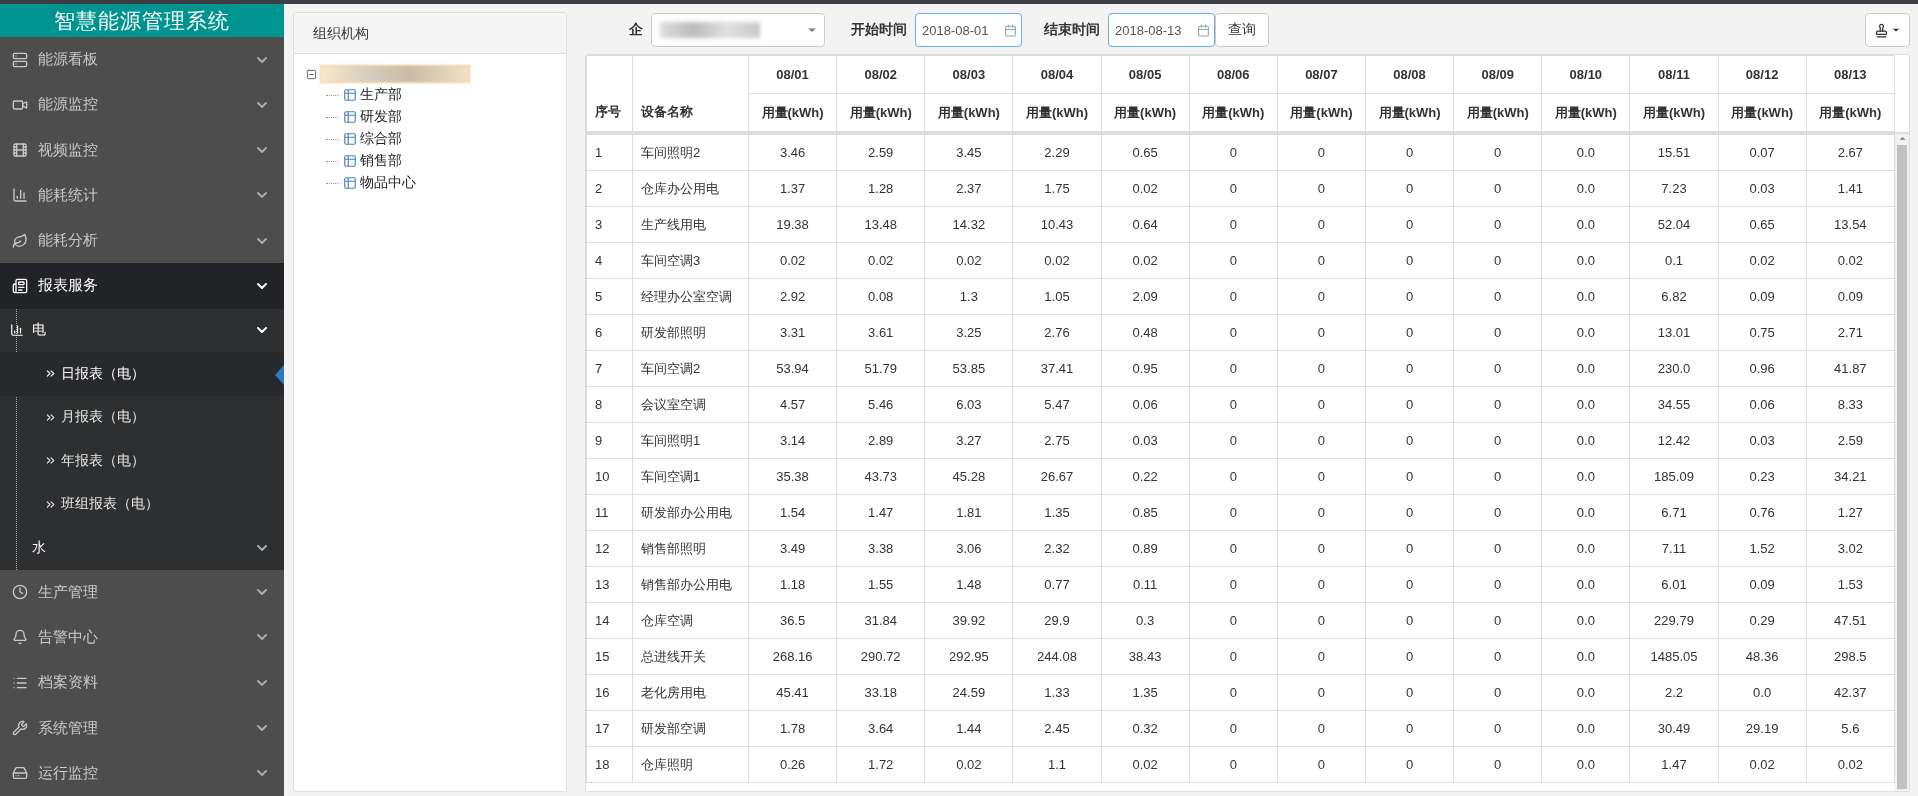 The image size is (1918, 796). I want to click on scrollbar, so click(1902, 462).